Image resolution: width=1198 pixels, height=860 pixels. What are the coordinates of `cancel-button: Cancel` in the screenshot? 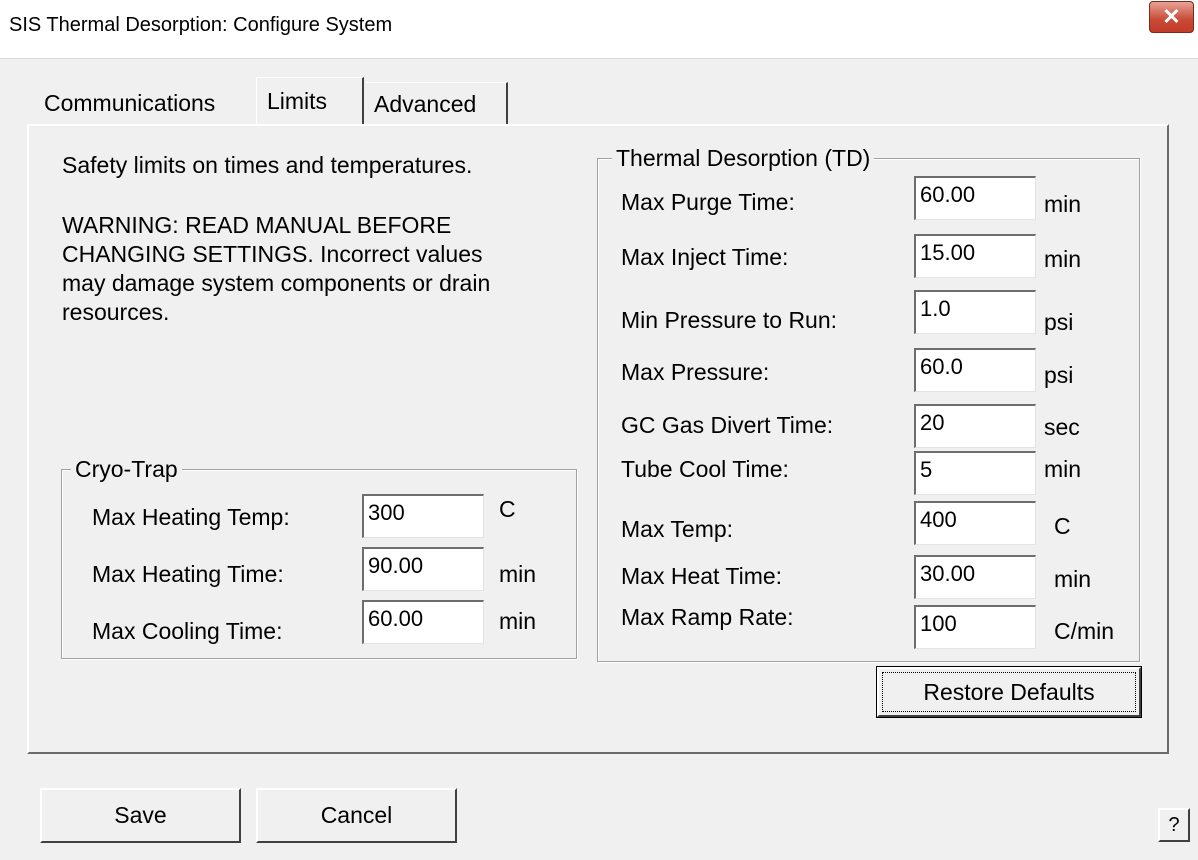 It's located at (356, 815).